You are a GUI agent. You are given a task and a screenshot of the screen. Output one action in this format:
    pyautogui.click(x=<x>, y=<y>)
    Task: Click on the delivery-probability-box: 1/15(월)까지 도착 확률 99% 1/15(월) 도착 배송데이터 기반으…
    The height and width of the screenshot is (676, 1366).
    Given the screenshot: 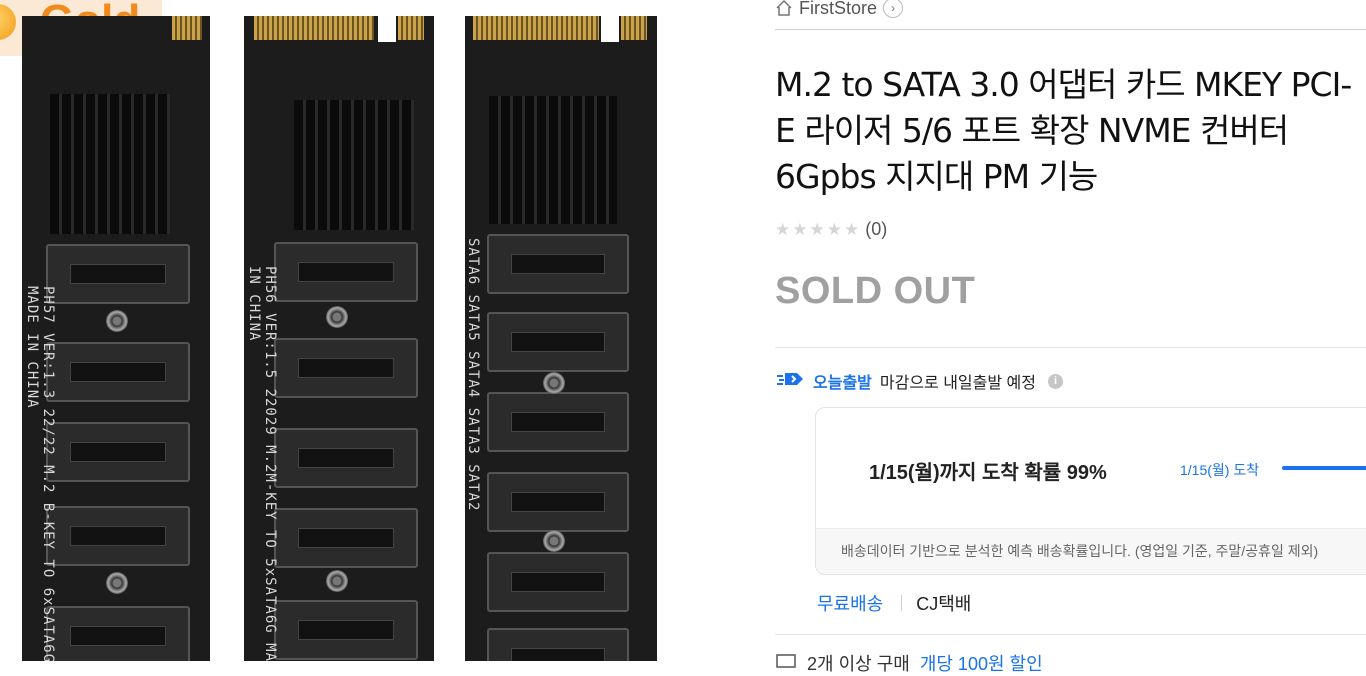 What is the action you would take?
    pyautogui.click(x=1090, y=491)
    